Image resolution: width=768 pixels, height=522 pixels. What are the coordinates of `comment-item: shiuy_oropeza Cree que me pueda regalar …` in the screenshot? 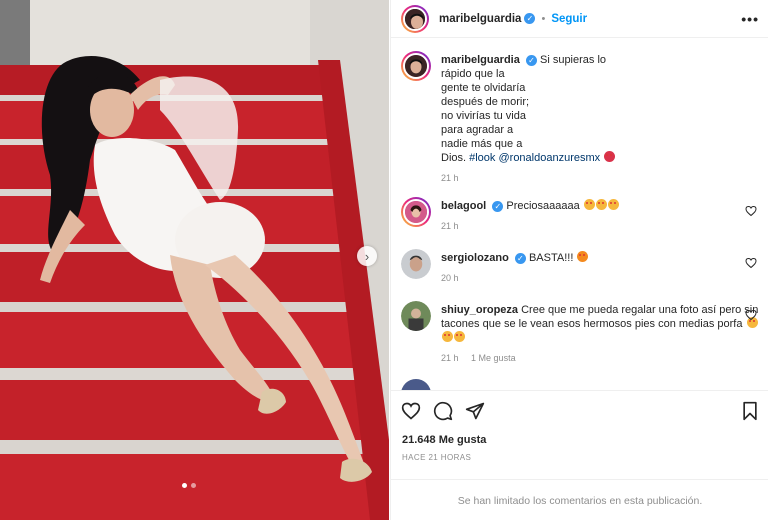 It's located at (581, 336).